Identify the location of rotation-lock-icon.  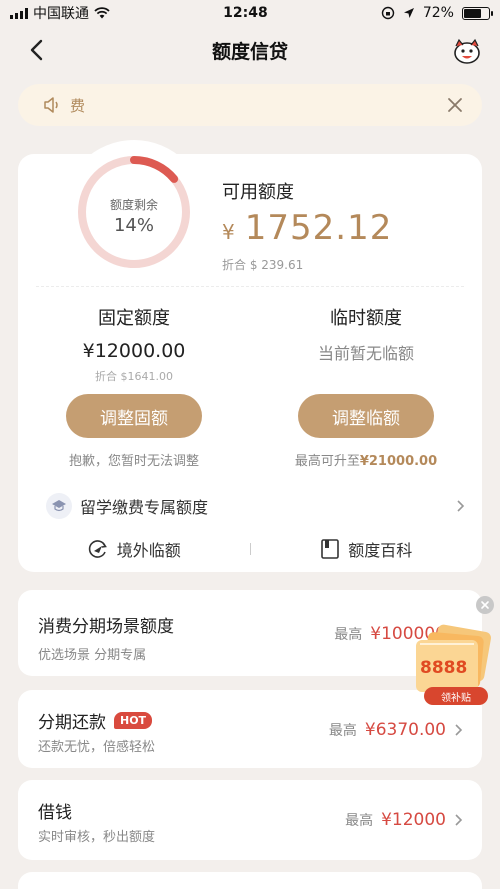
(388, 13).